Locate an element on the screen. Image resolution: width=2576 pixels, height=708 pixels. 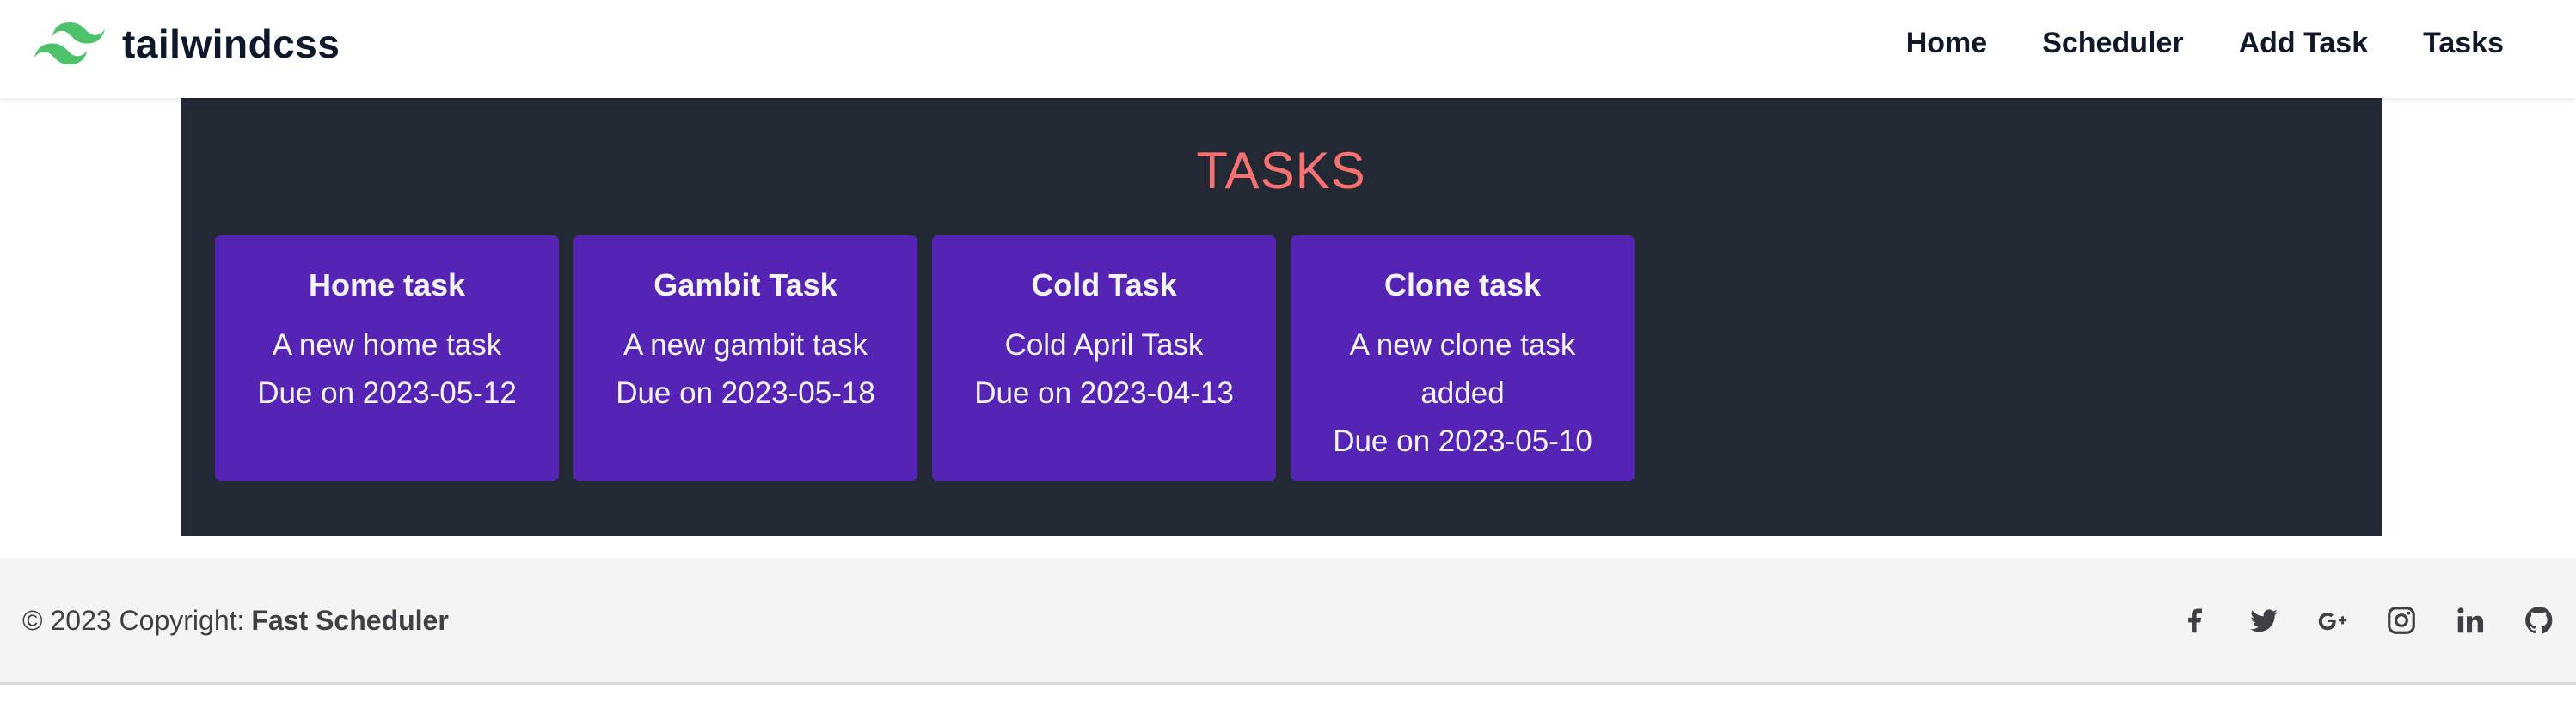
copyright-prefix: © 2023 Copyright: is located at coordinates (133, 620).